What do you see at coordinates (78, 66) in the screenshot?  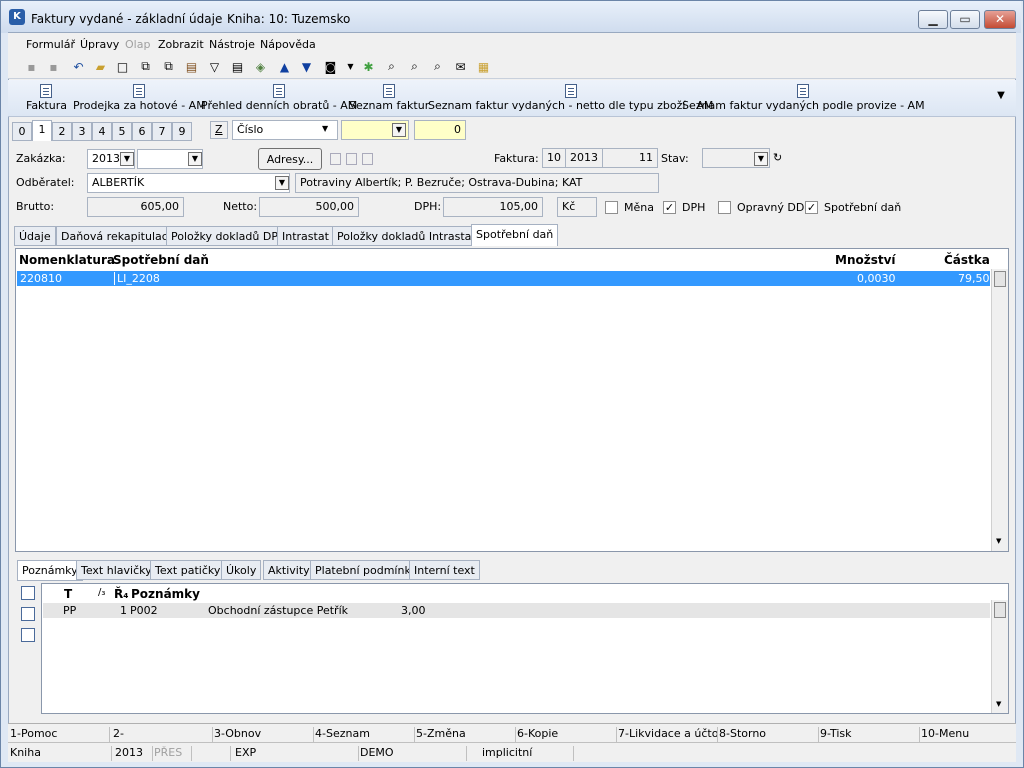 I see `undo-icon: ↶` at bounding box center [78, 66].